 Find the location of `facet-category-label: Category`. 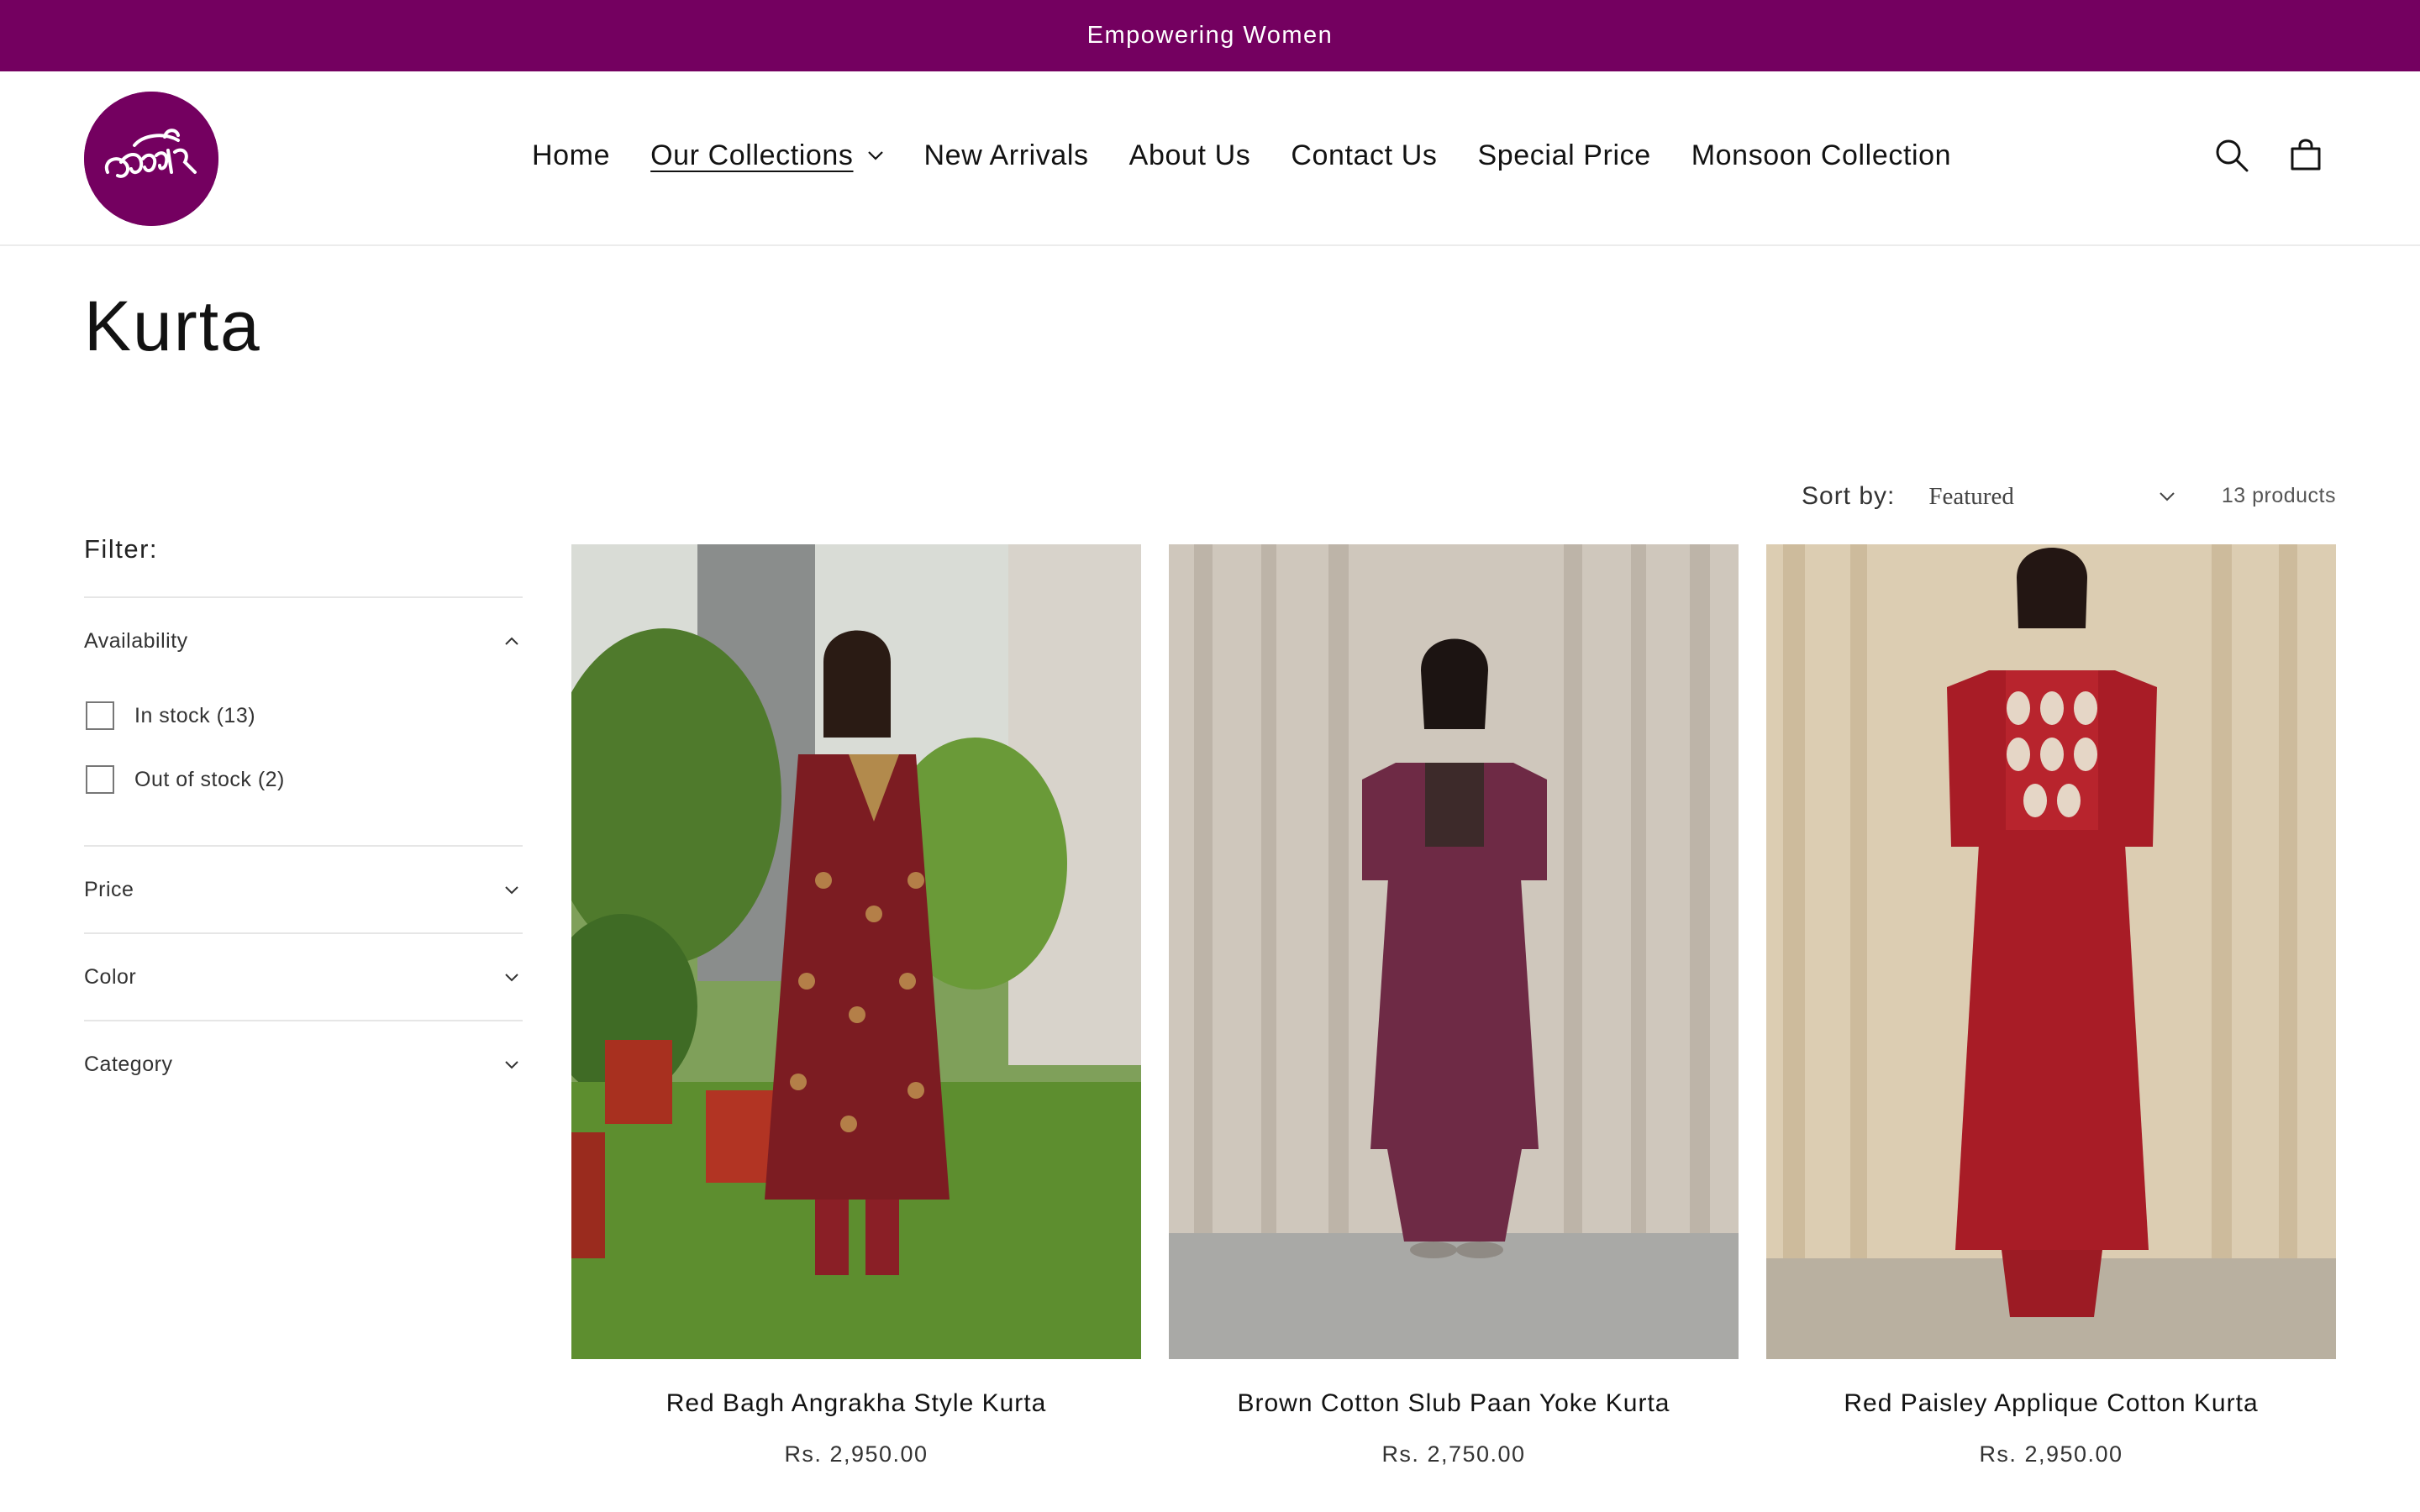

facet-category-label: Category is located at coordinates (128, 1064).